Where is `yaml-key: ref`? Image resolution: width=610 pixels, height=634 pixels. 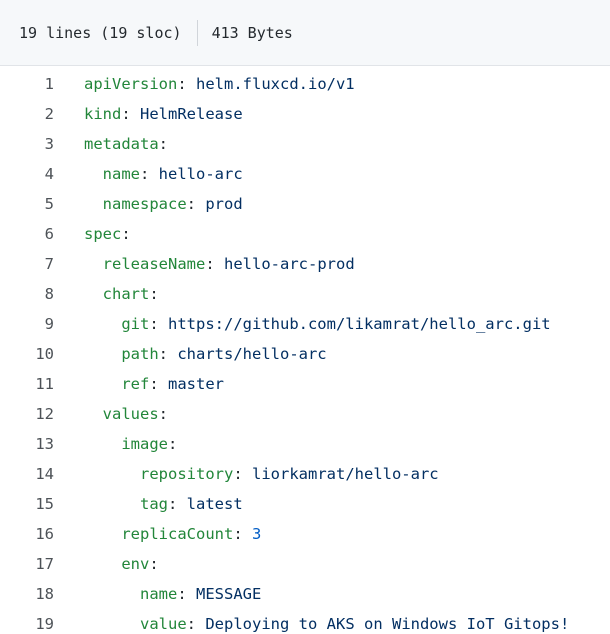
yaml-key: ref is located at coordinates (135, 384).